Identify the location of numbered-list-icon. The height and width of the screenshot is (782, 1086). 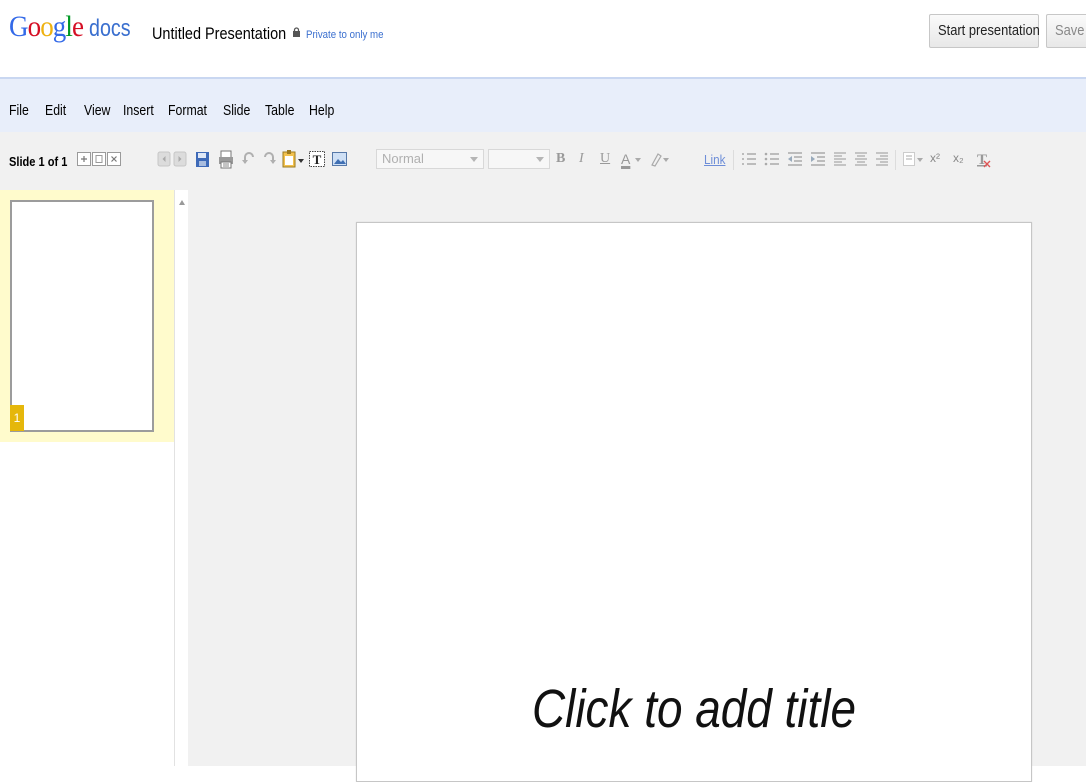
(749, 159).